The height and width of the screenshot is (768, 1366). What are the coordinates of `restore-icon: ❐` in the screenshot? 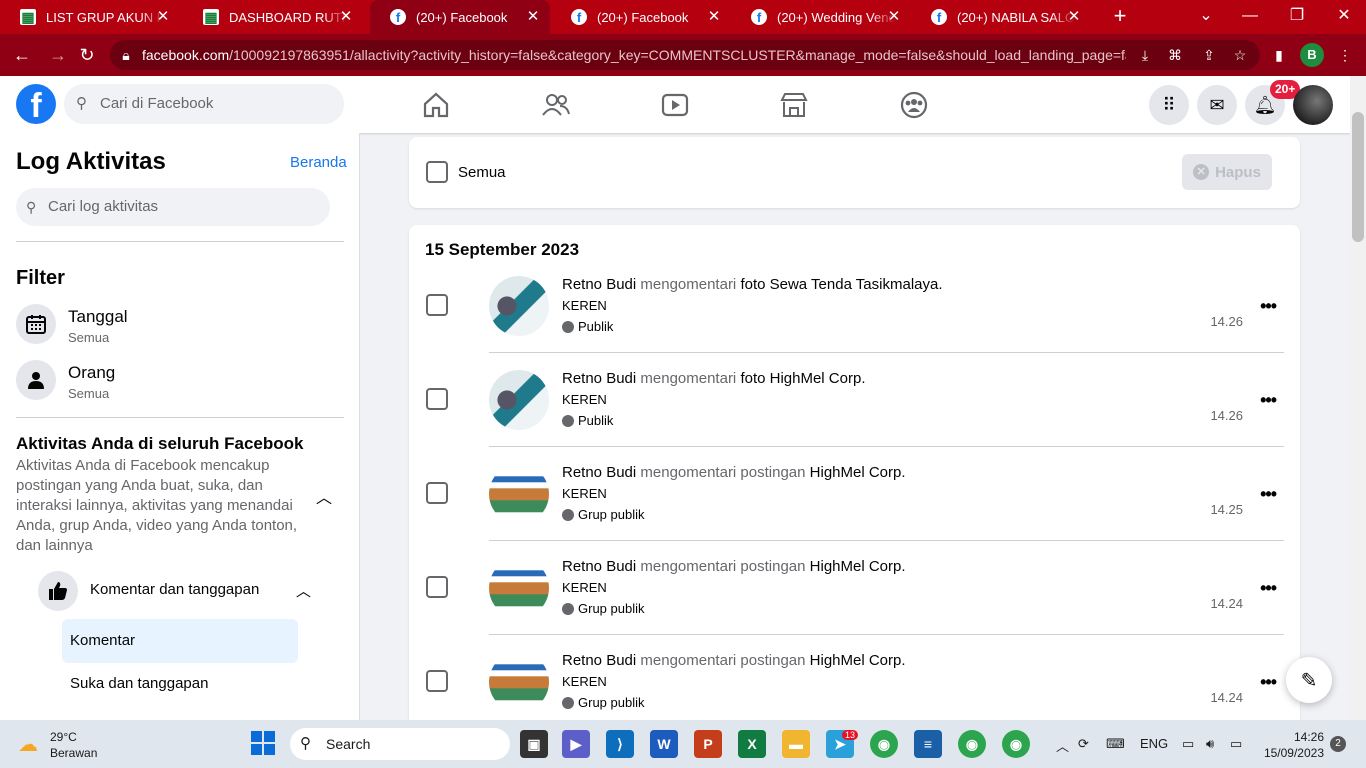 It's located at (1297, 17).